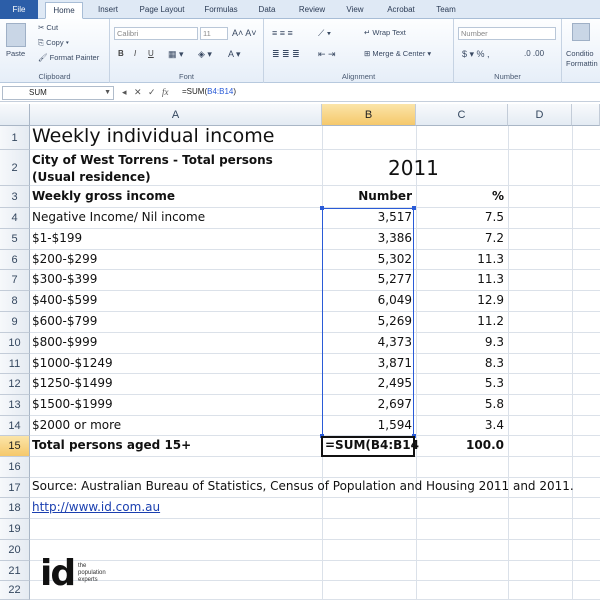 The image size is (600, 600). What do you see at coordinates (91, 177) in the screenshot?
I see `subtitle-line-2: (Usual residence)` at bounding box center [91, 177].